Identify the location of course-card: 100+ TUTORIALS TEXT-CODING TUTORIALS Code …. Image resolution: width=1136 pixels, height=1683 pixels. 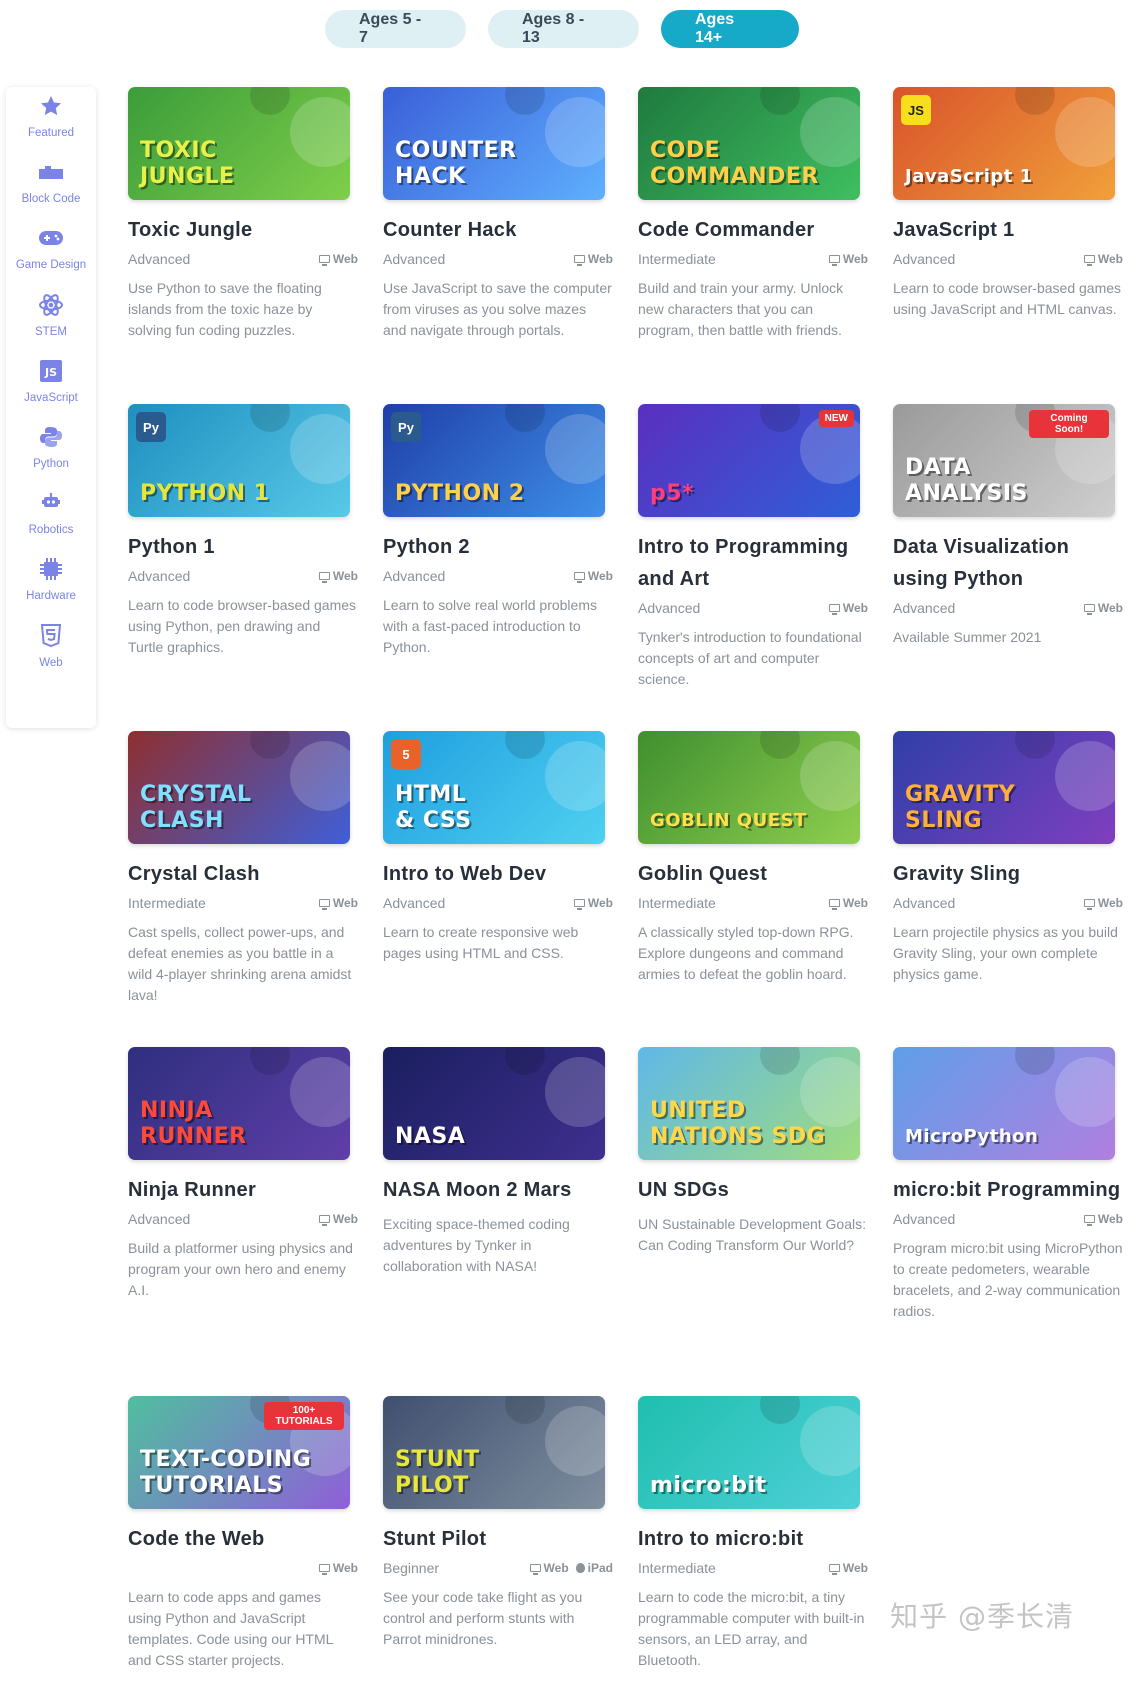
(243, 1533).